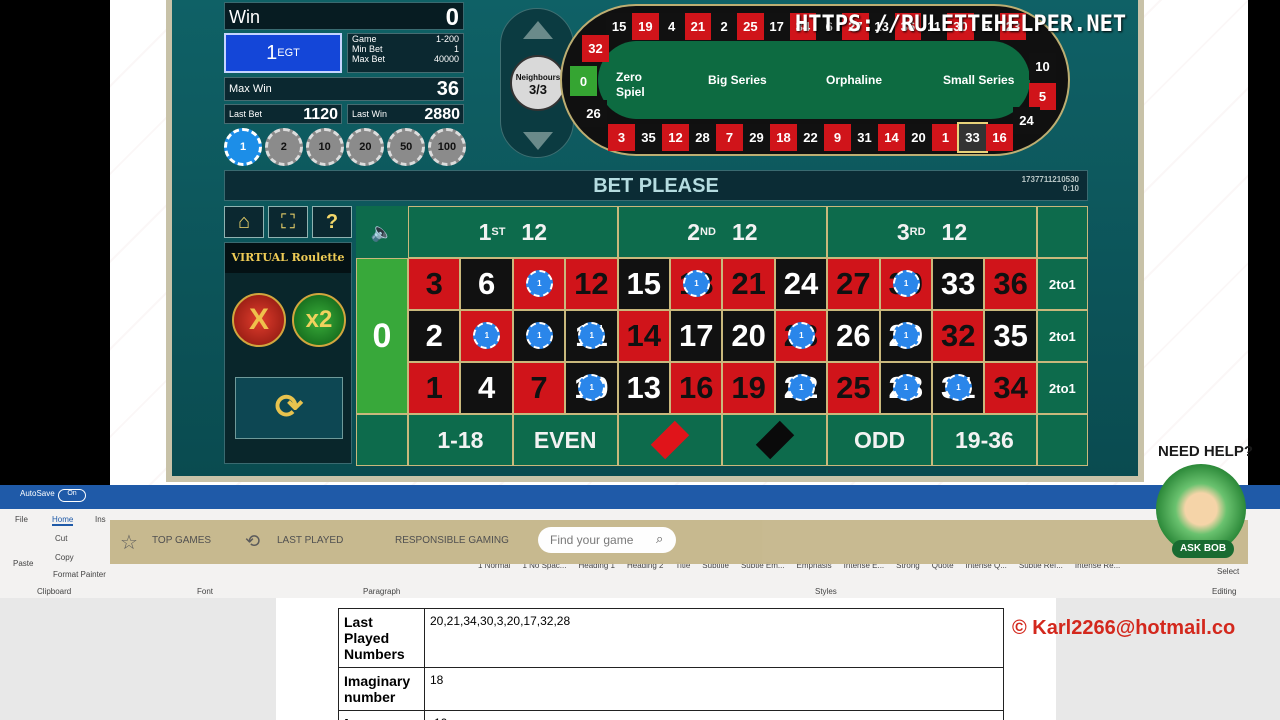 The width and height of the screenshot is (1280, 720). I want to click on racetrack-number: 20, so click(918, 137).